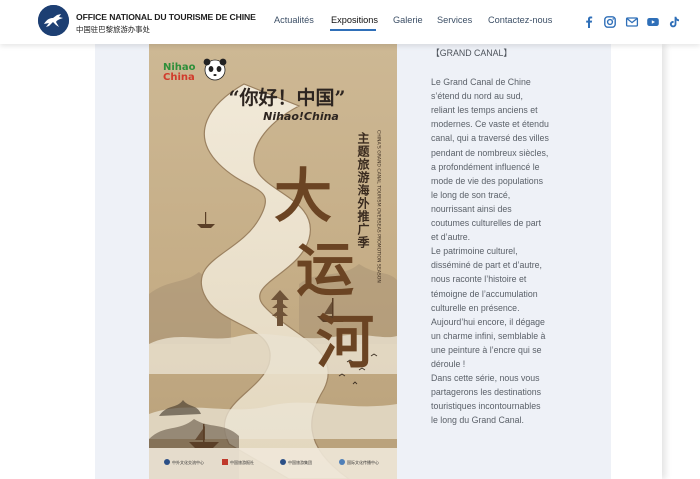  Describe the element at coordinates (179, 77) in the screenshot. I see `poster-badge-china: China` at that location.